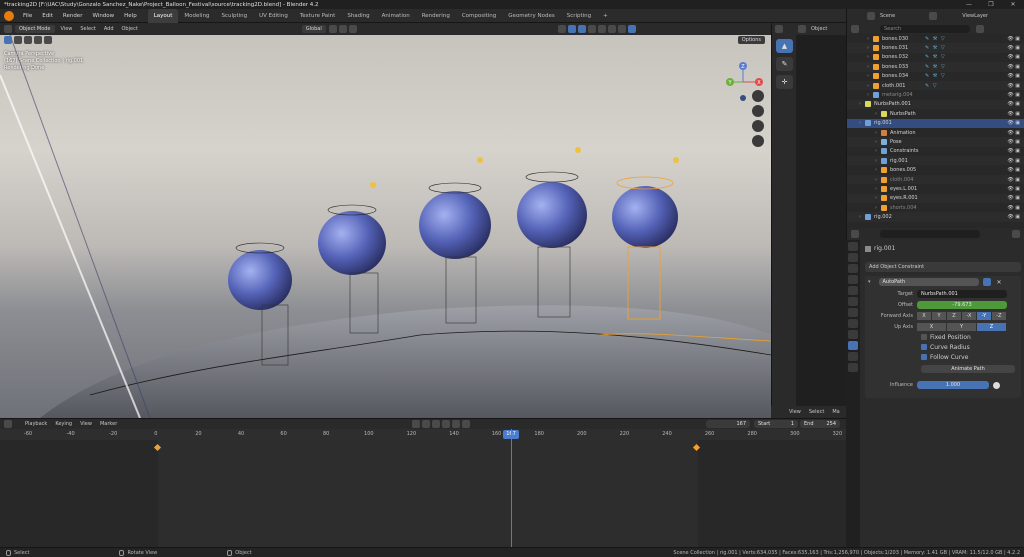 The width and height of the screenshot is (1024, 557). What do you see at coordinates (396, 16) in the screenshot?
I see `tab-animation: Animation` at bounding box center [396, 16].